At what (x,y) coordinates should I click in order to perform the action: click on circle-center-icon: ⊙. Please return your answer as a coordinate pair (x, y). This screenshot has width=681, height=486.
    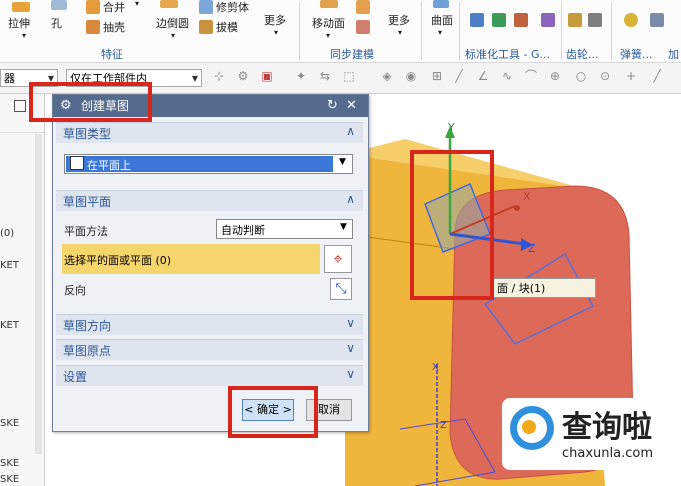
    Looking at the image, I should click on (605, 76).